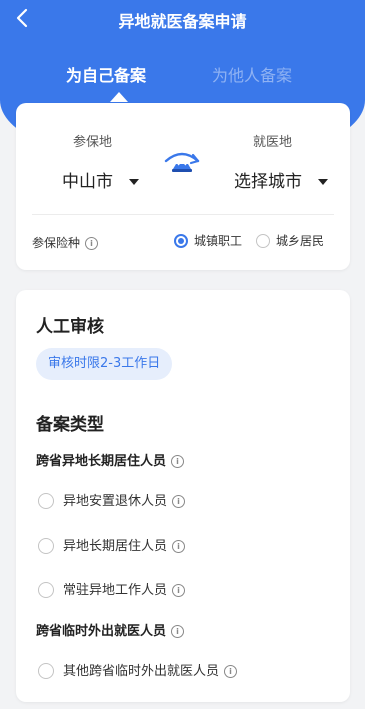 This screenshot has width=365, height=709. Describe the element at coordinates (101, 631) in the screenshot. I see `group-title-text: 跨省临时外出就医人员` at that location.